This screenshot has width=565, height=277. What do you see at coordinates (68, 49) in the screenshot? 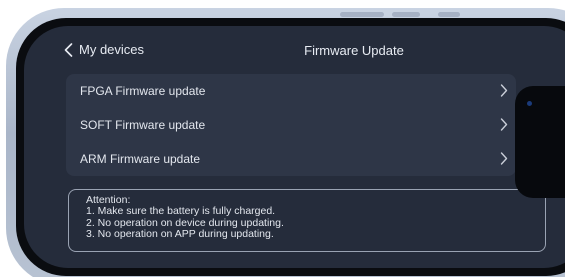
I see `chevron-left-icon` at bounding box center [68, 49].